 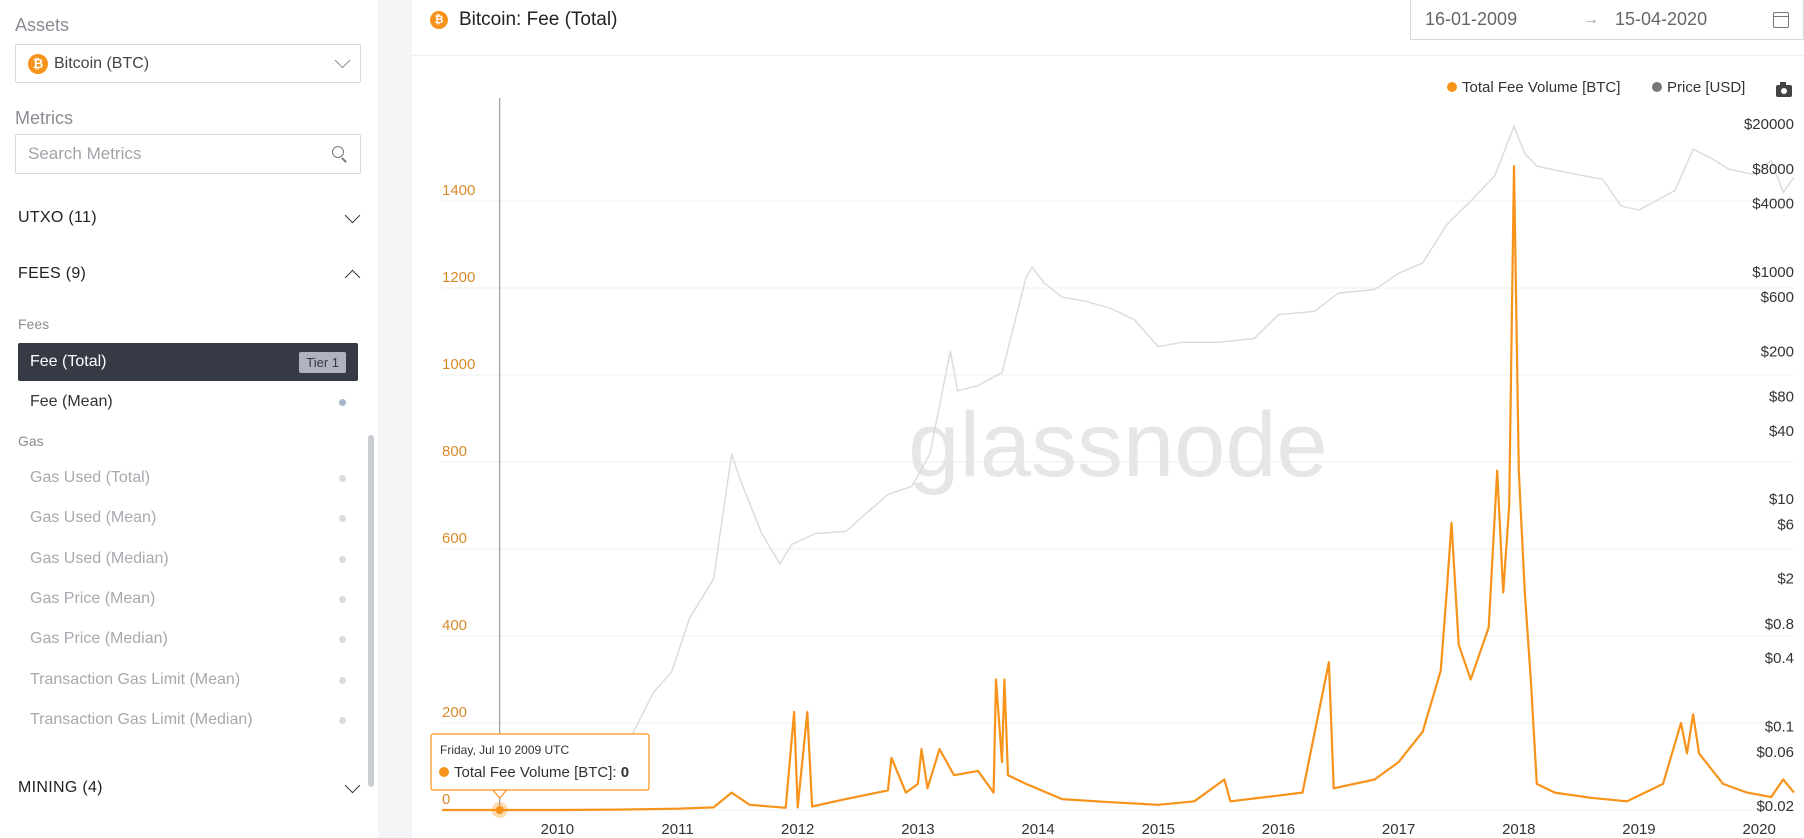 I want to click on watermark-text: glassnode, so click(x=1117, y=445).